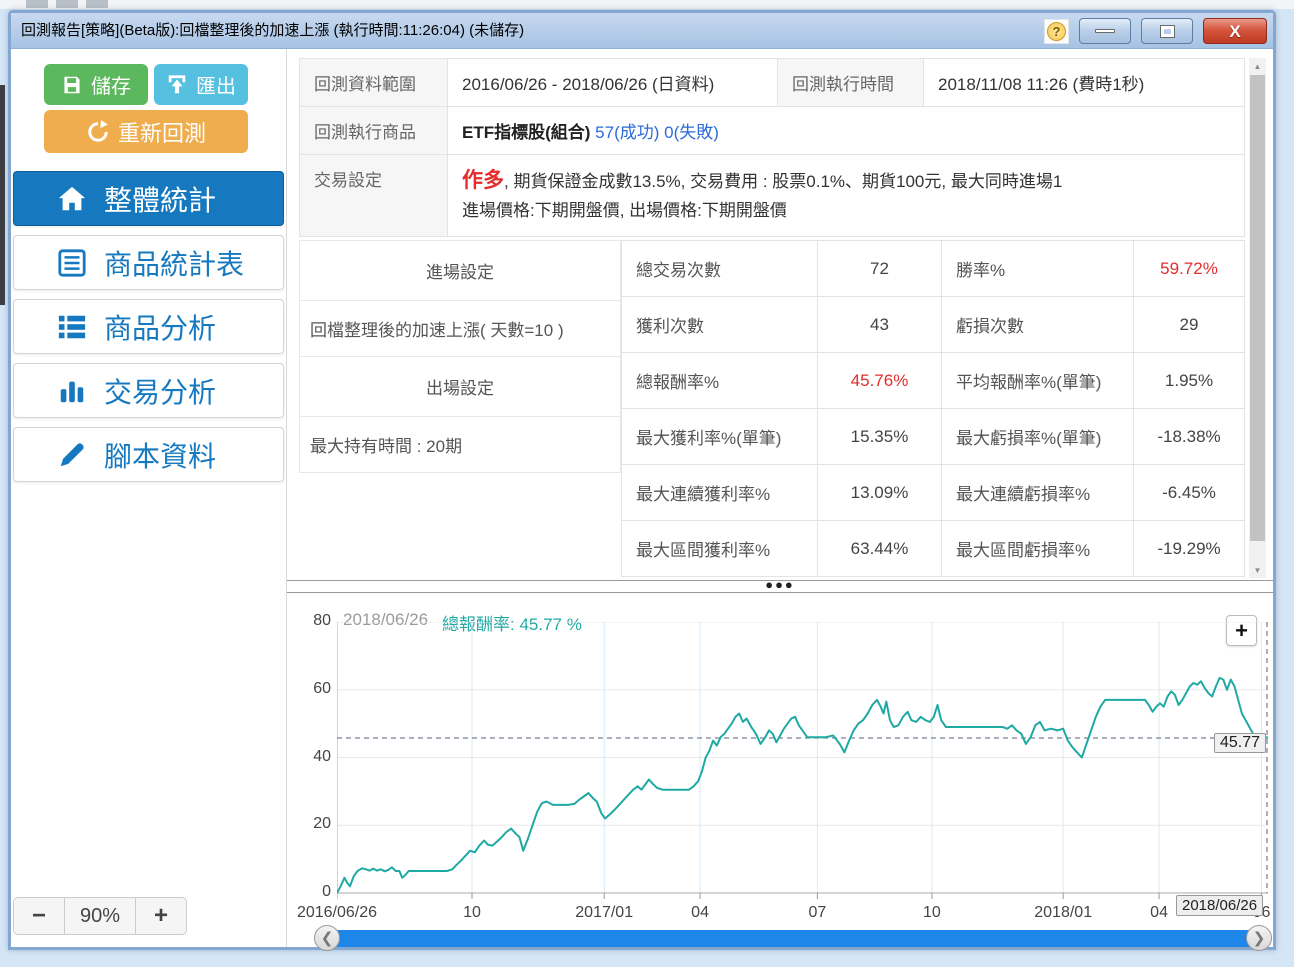  Describe the element at coordinates (322, 824) in the screenshot. I see `y-axis-tick-label: 20` at that location.